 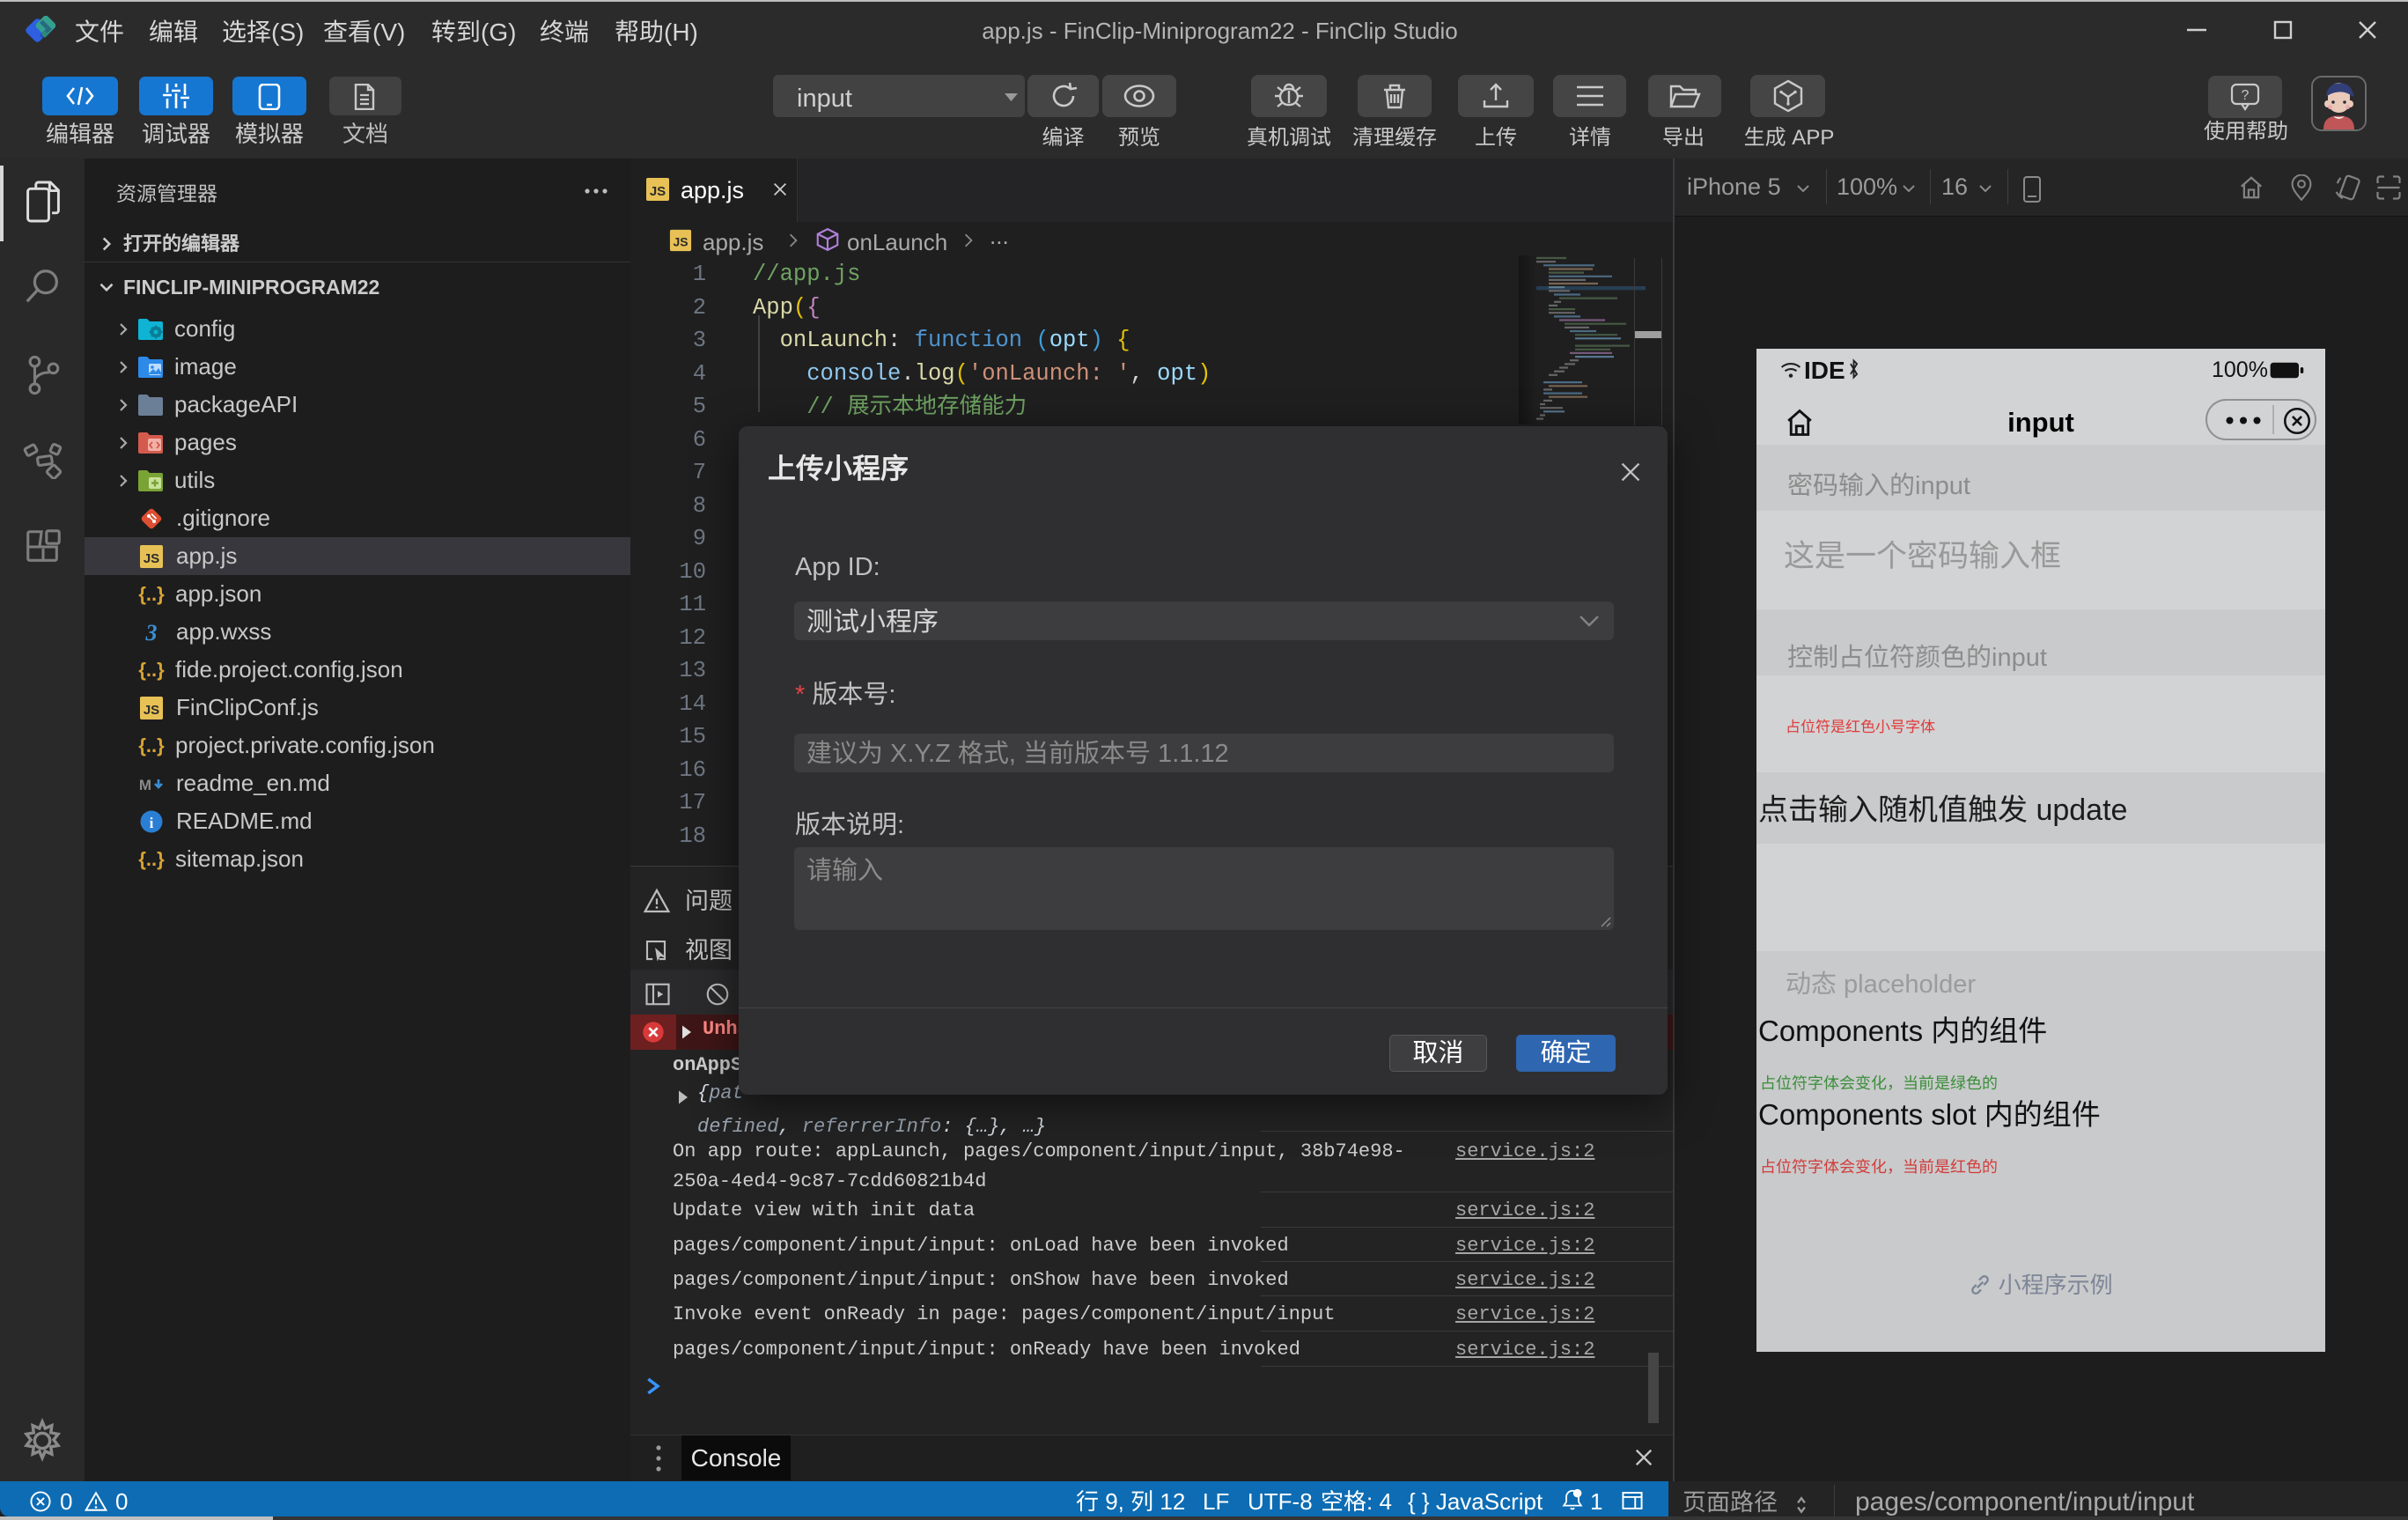 I want to click on svg-text: 3, so click(x=151, y=632).